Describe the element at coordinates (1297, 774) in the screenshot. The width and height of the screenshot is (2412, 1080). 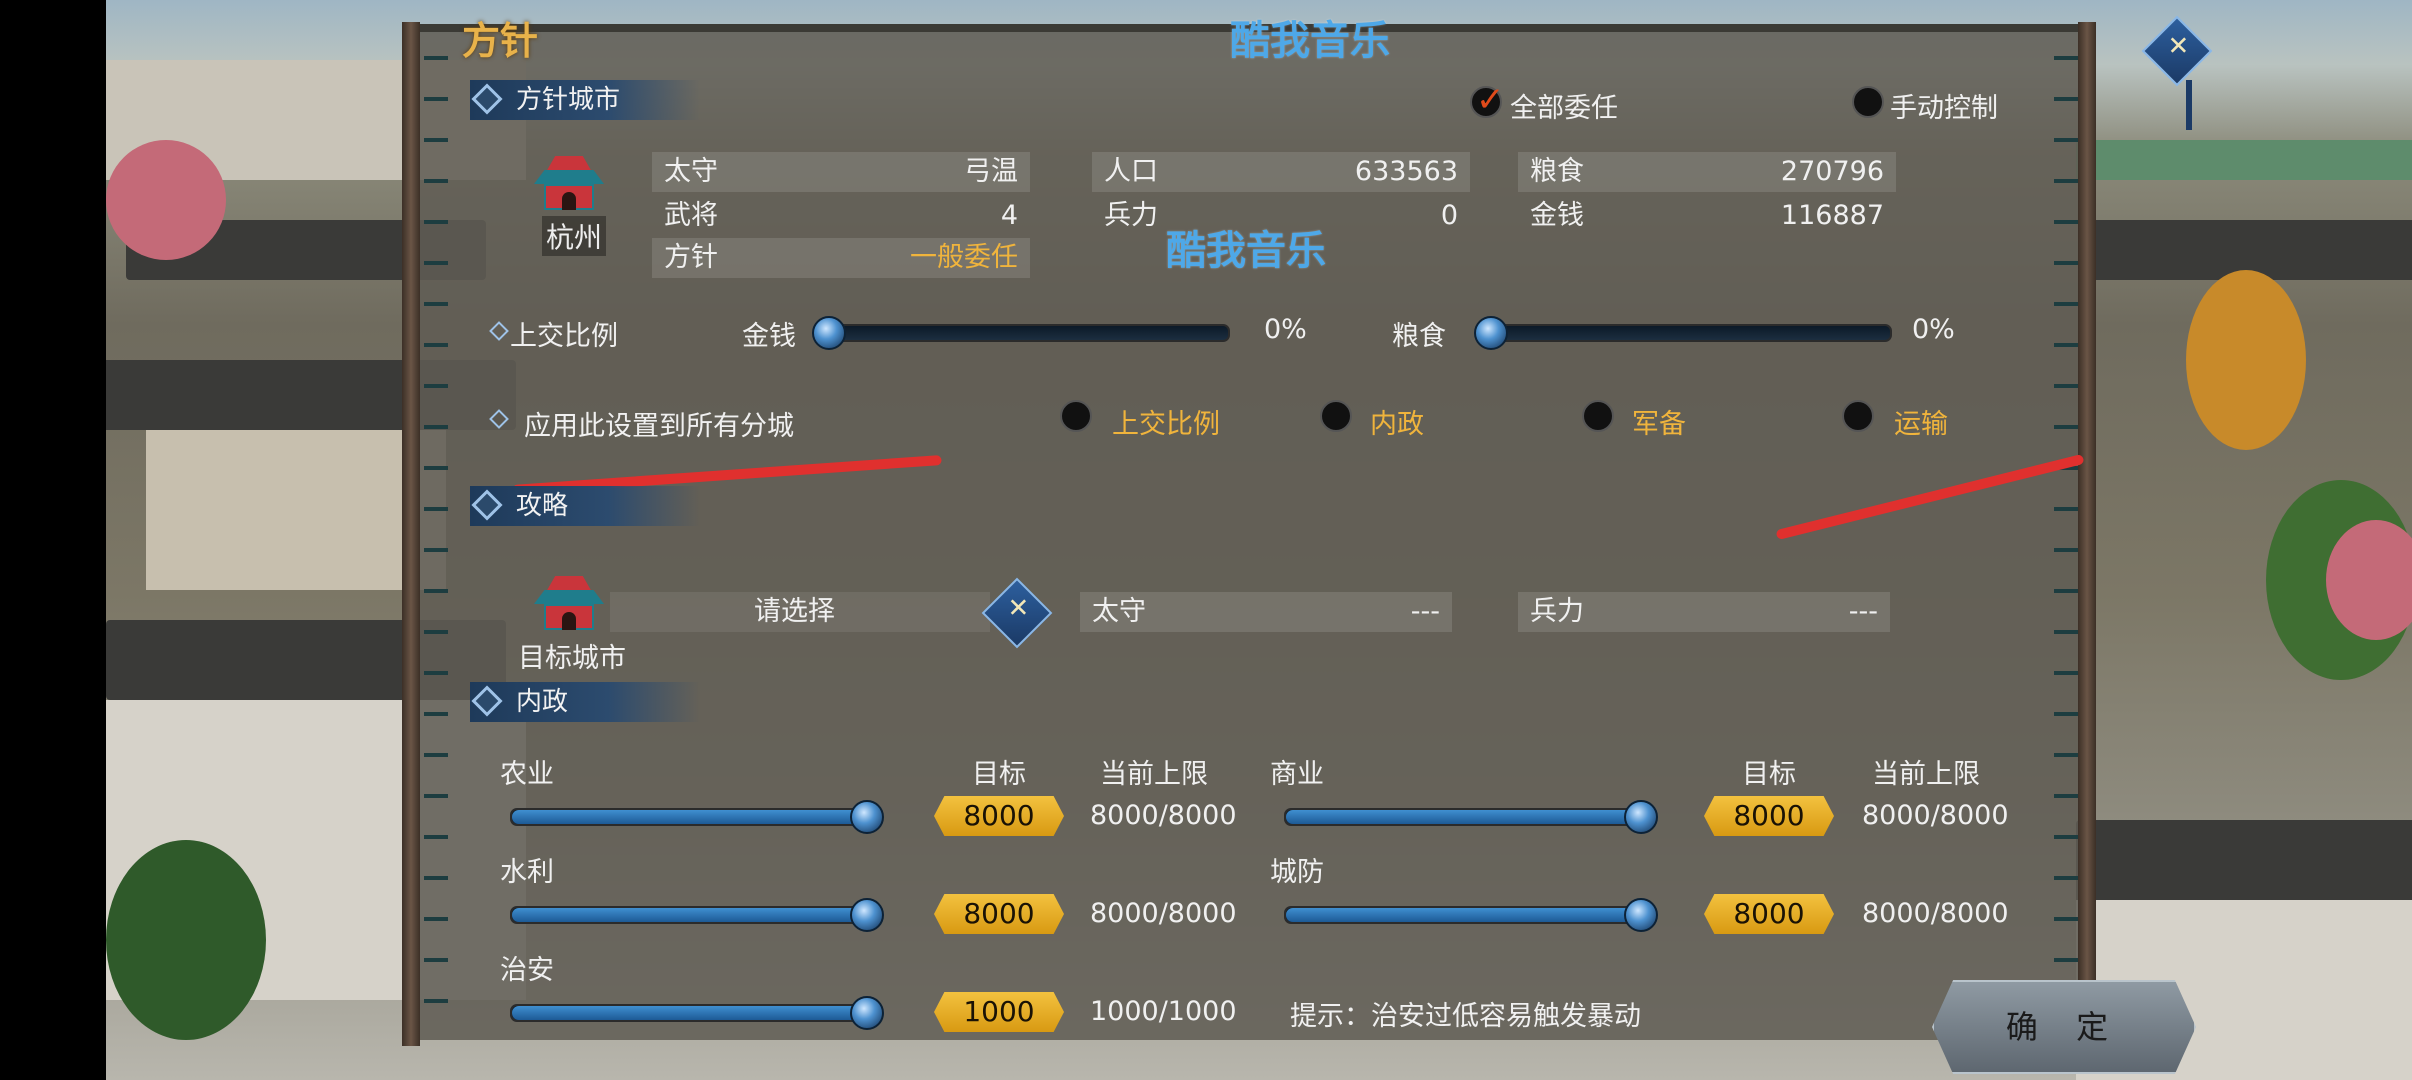
I see `commerce-label: 商业` at that location.